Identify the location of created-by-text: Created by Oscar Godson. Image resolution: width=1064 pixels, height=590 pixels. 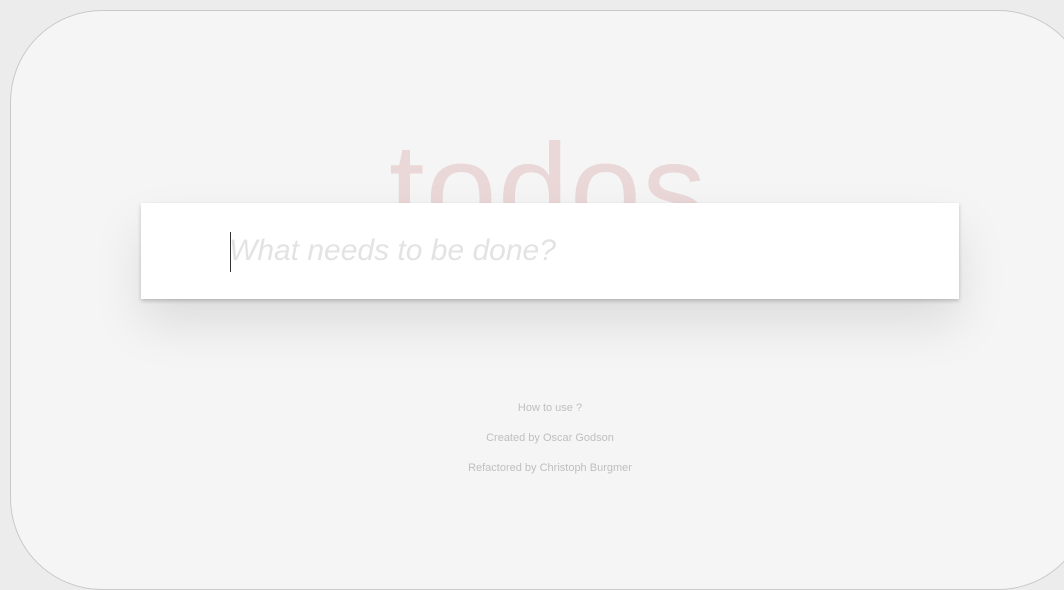
(550, 438).